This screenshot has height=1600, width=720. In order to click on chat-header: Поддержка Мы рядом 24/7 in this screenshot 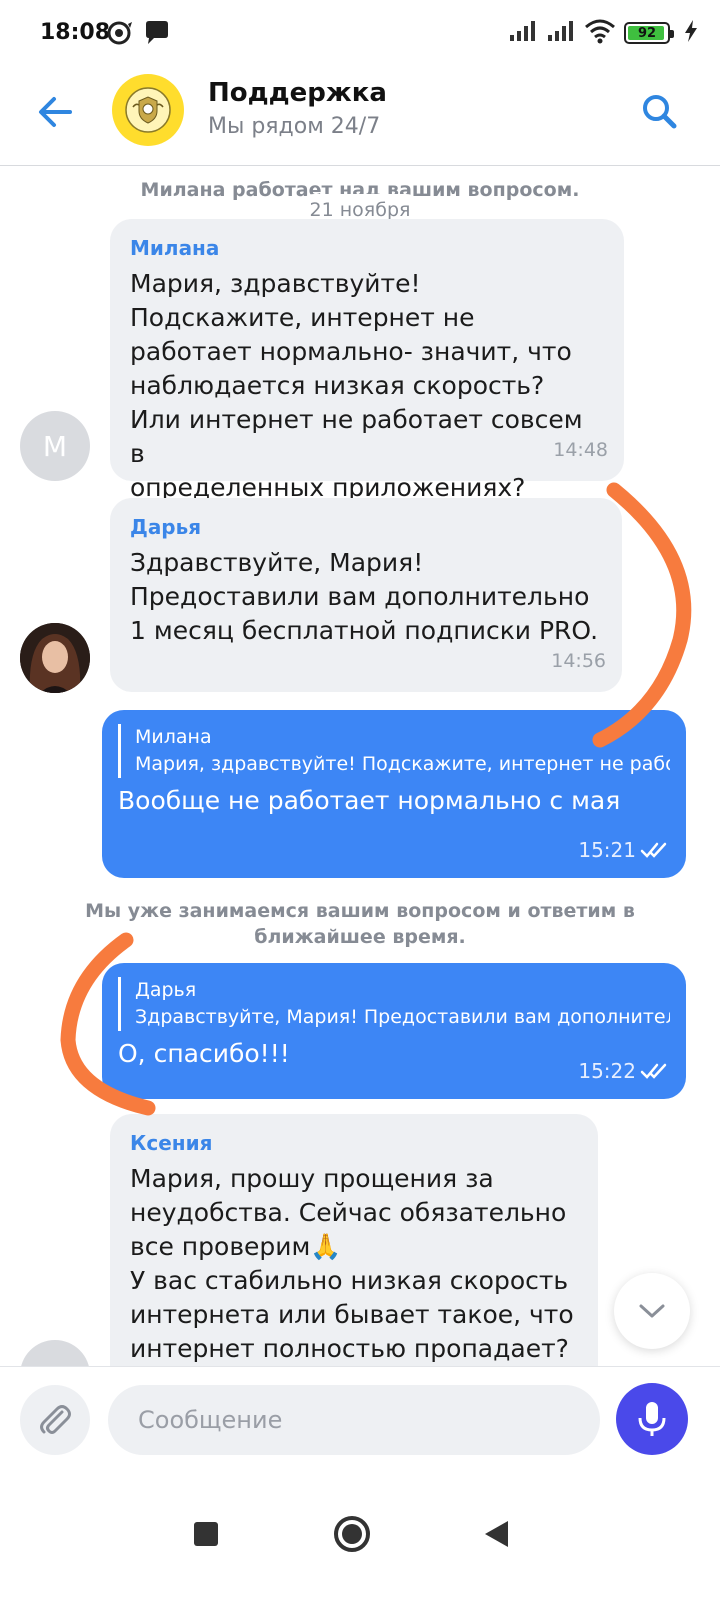, I will do `click(360, 116)`.